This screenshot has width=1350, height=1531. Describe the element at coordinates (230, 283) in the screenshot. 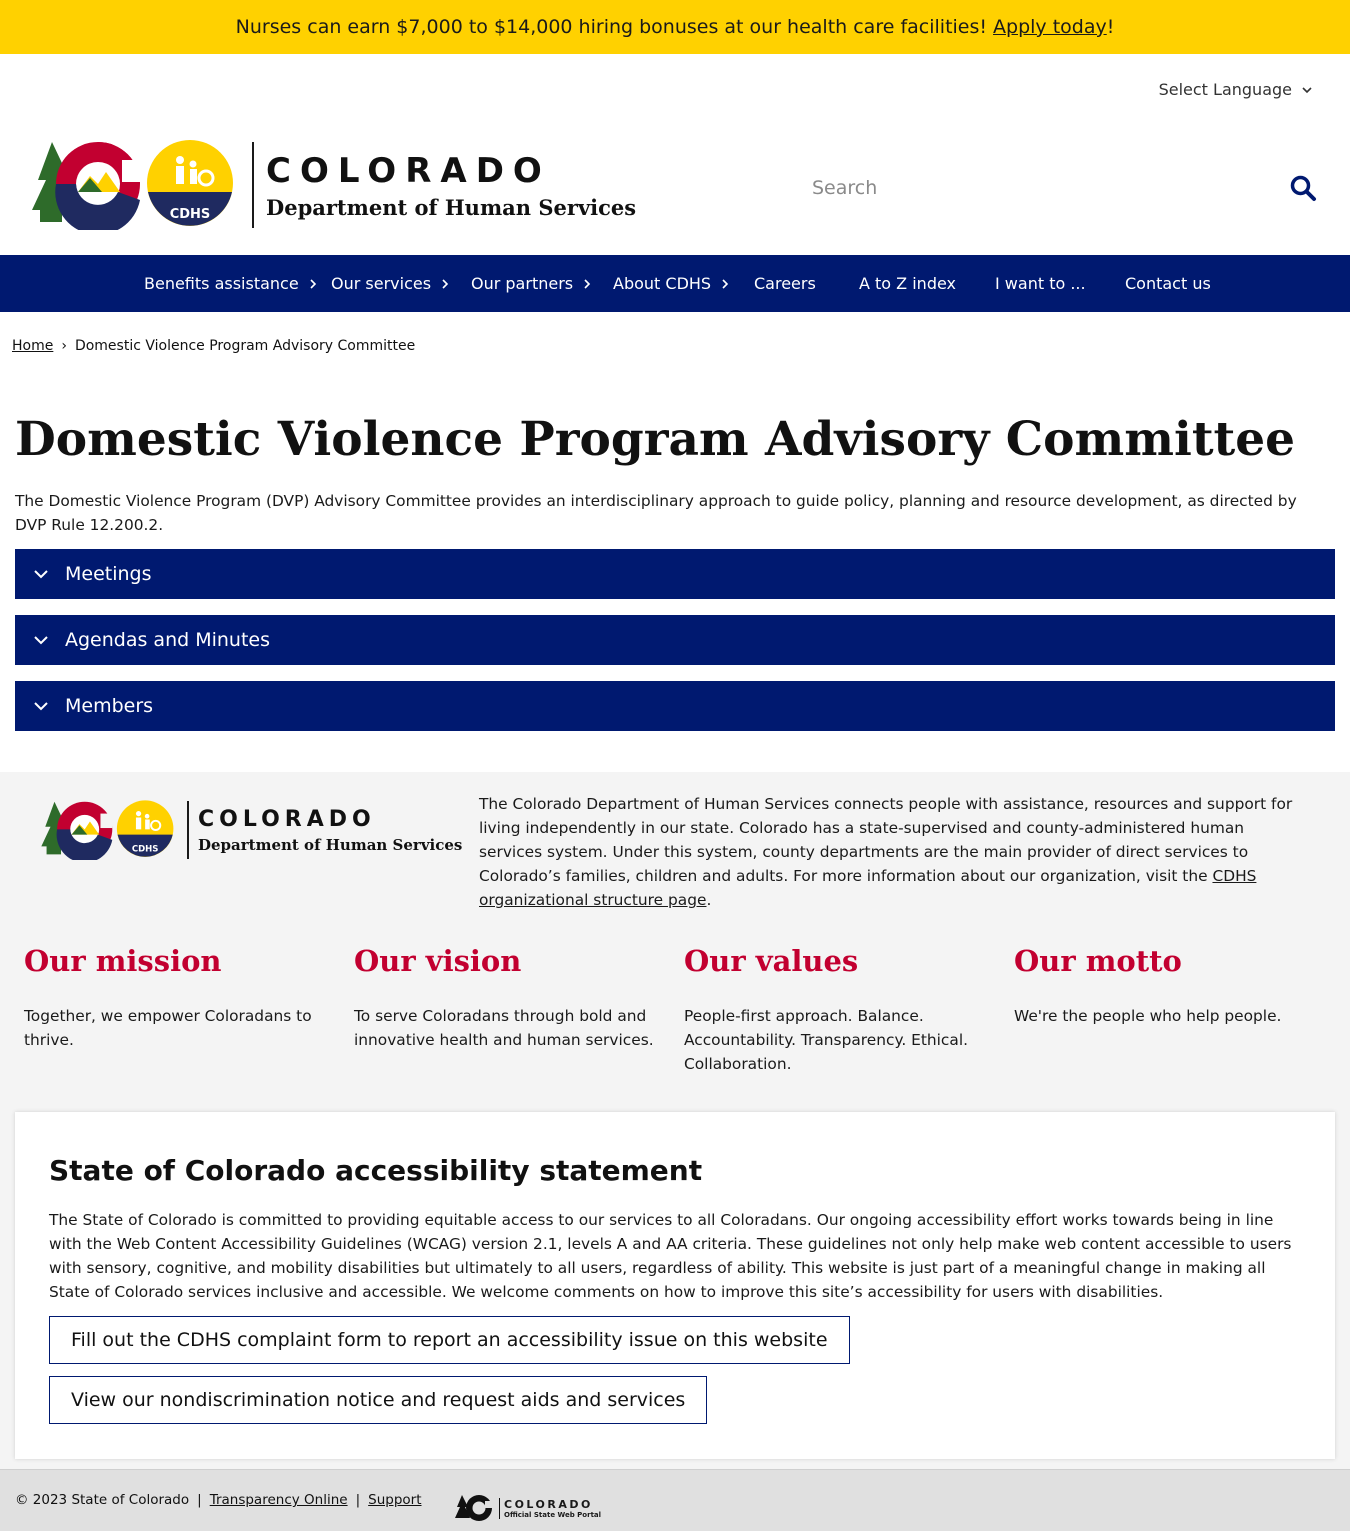

I see `nav-item-benefits-assistance: Benefits assistance` at that location.